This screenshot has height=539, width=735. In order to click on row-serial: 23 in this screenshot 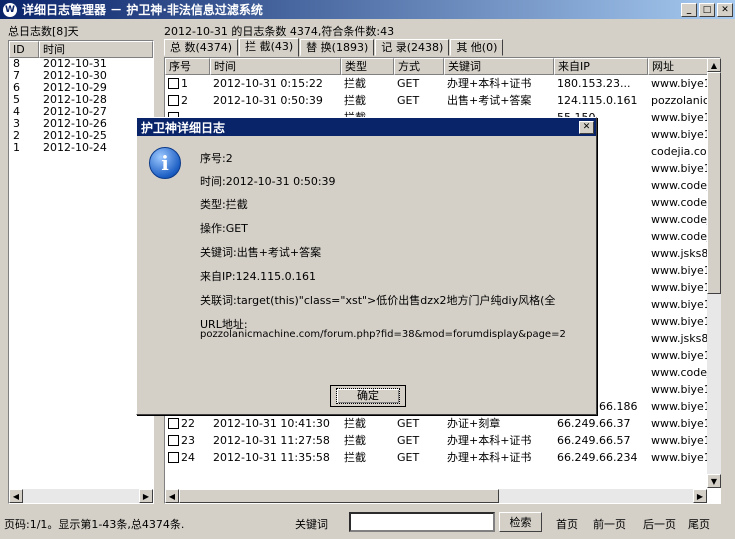, I will do `click(188, 440)`.